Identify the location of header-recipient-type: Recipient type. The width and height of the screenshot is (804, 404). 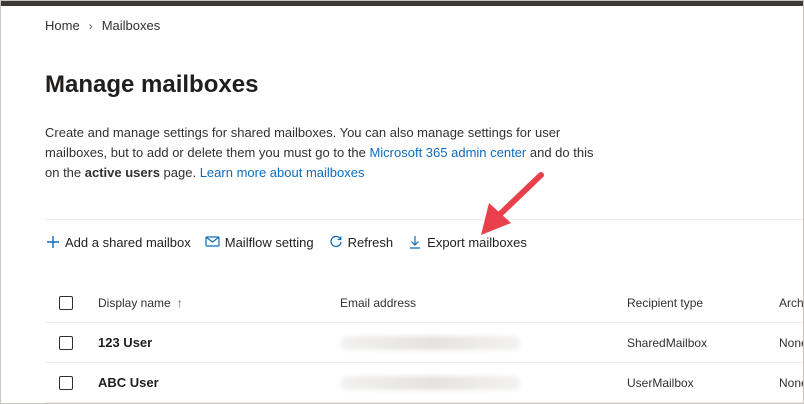
(665, 302).